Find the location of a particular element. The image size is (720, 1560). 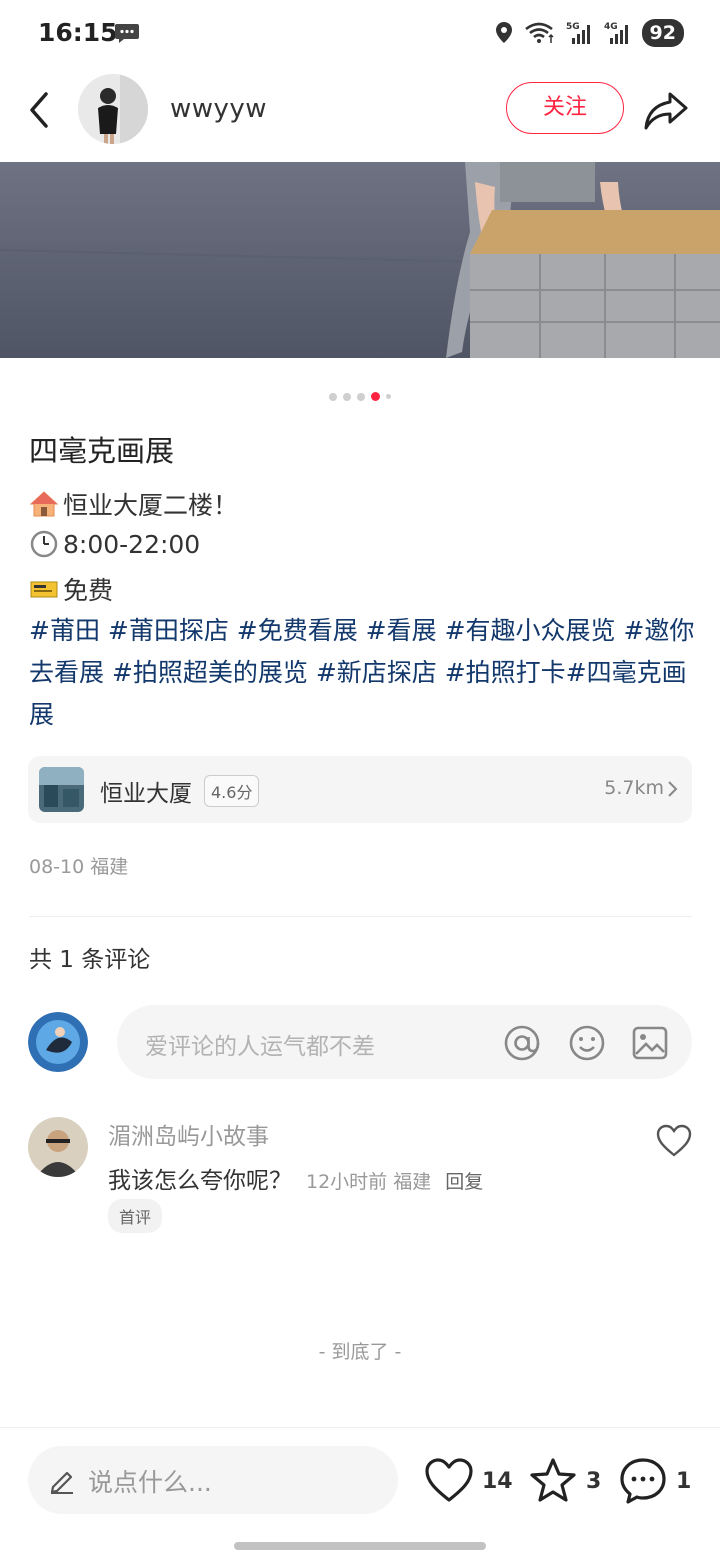

location-icon is located at coordinates (503, 32).